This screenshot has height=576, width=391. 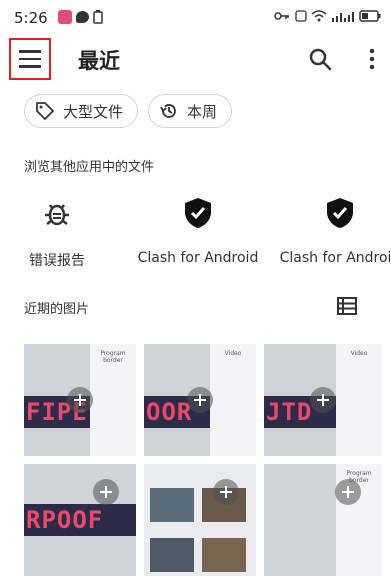 I want to click on led-text: JTD, so click(x=289, y=412).